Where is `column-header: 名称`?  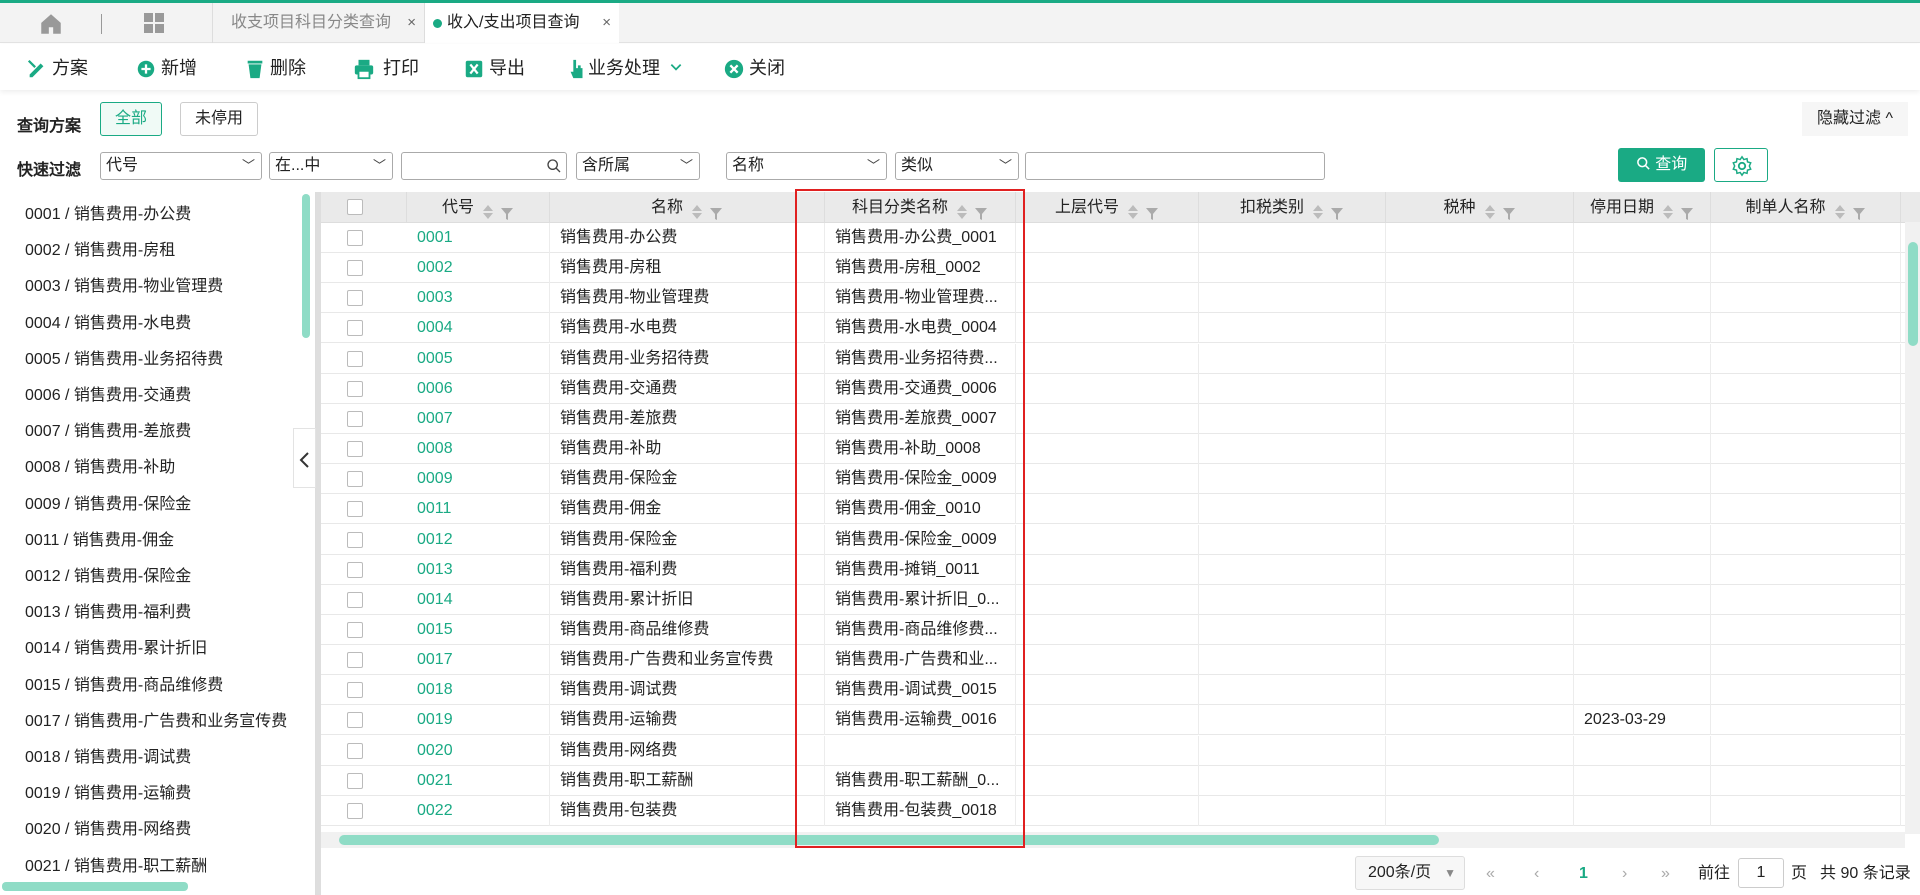 column-header: 名称 is located at coordinates (687, 207).